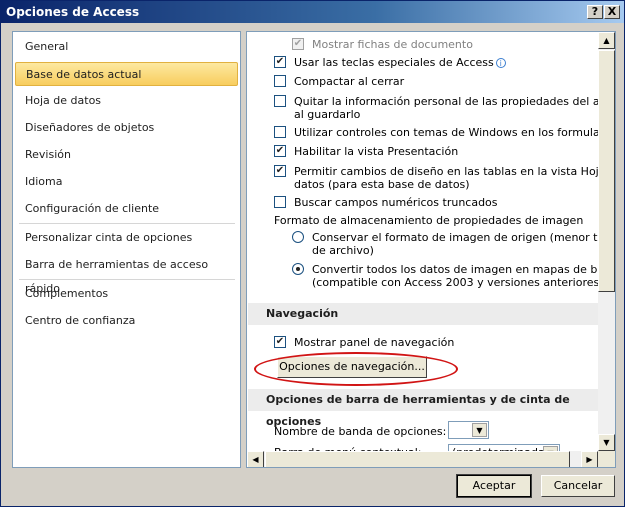  Describe the element at coordinates (479, 430) in the screenshot. I see `chevron-down-icon: ▼` at that location.